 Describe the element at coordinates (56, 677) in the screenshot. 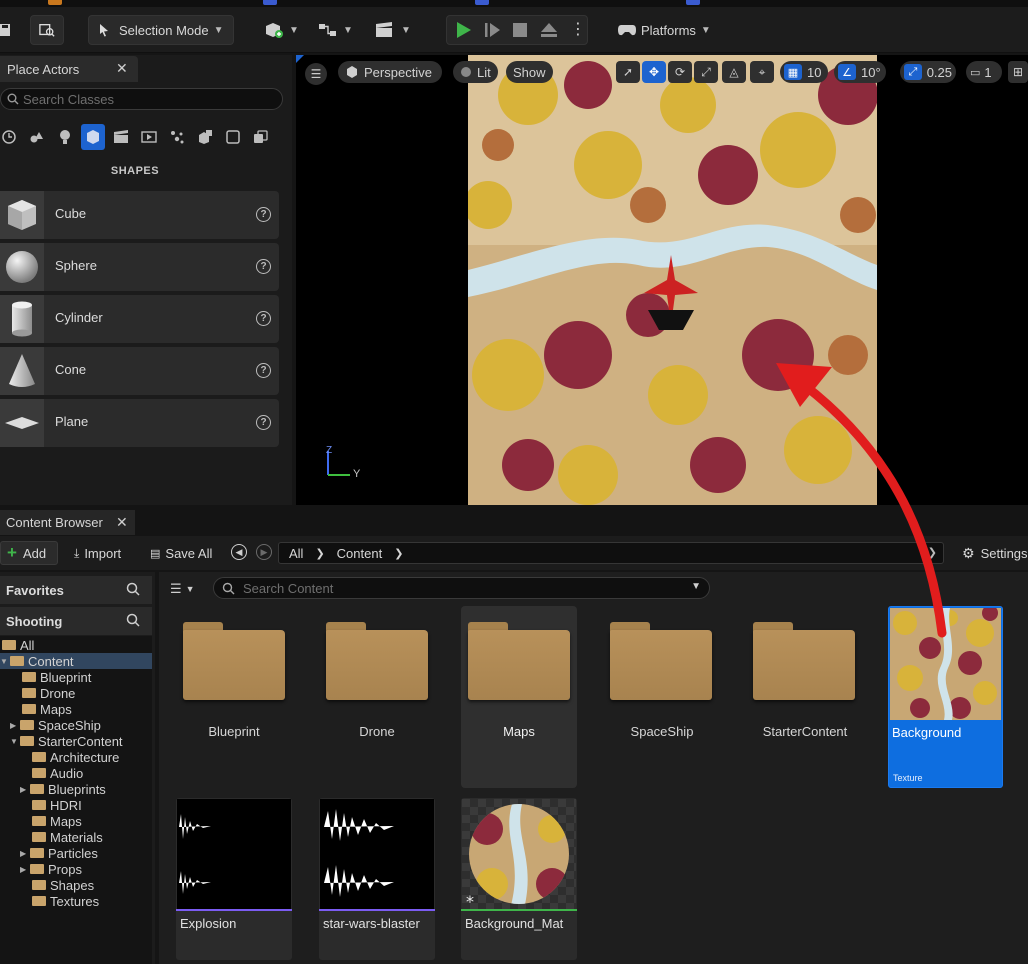

I see `tree-item-blueprint: Blueprint` at that location.